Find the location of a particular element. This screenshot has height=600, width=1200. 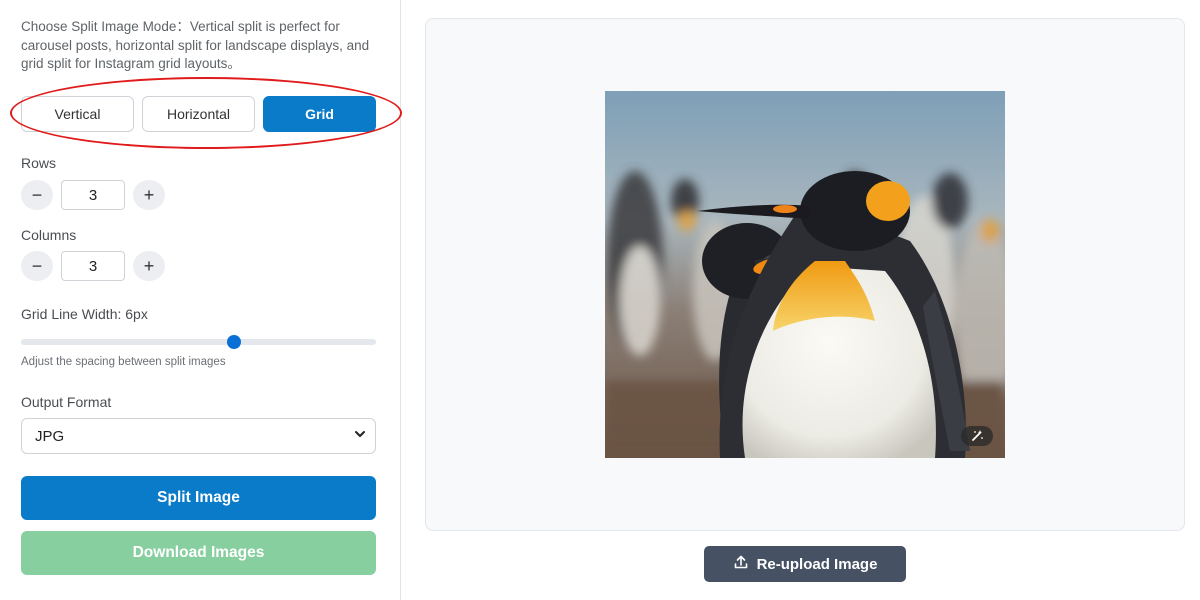

rows-decrement-button: − is located at coordinates (37, 195).